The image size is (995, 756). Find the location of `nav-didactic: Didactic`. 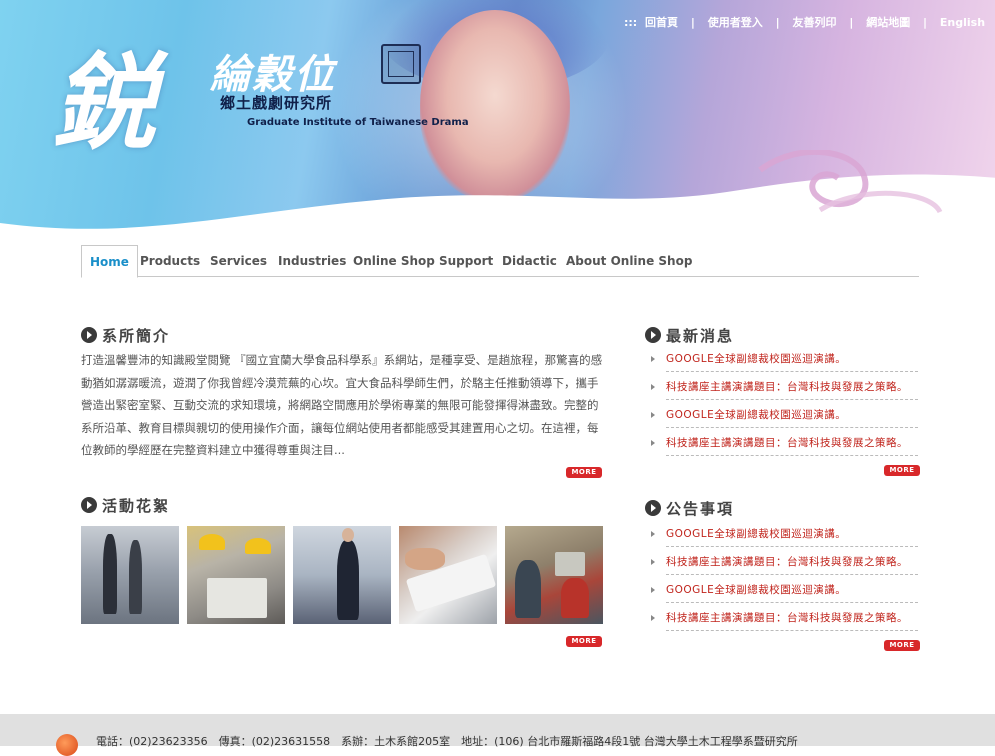

nav-didactic: Didactic is located at coordinates (529, 261).